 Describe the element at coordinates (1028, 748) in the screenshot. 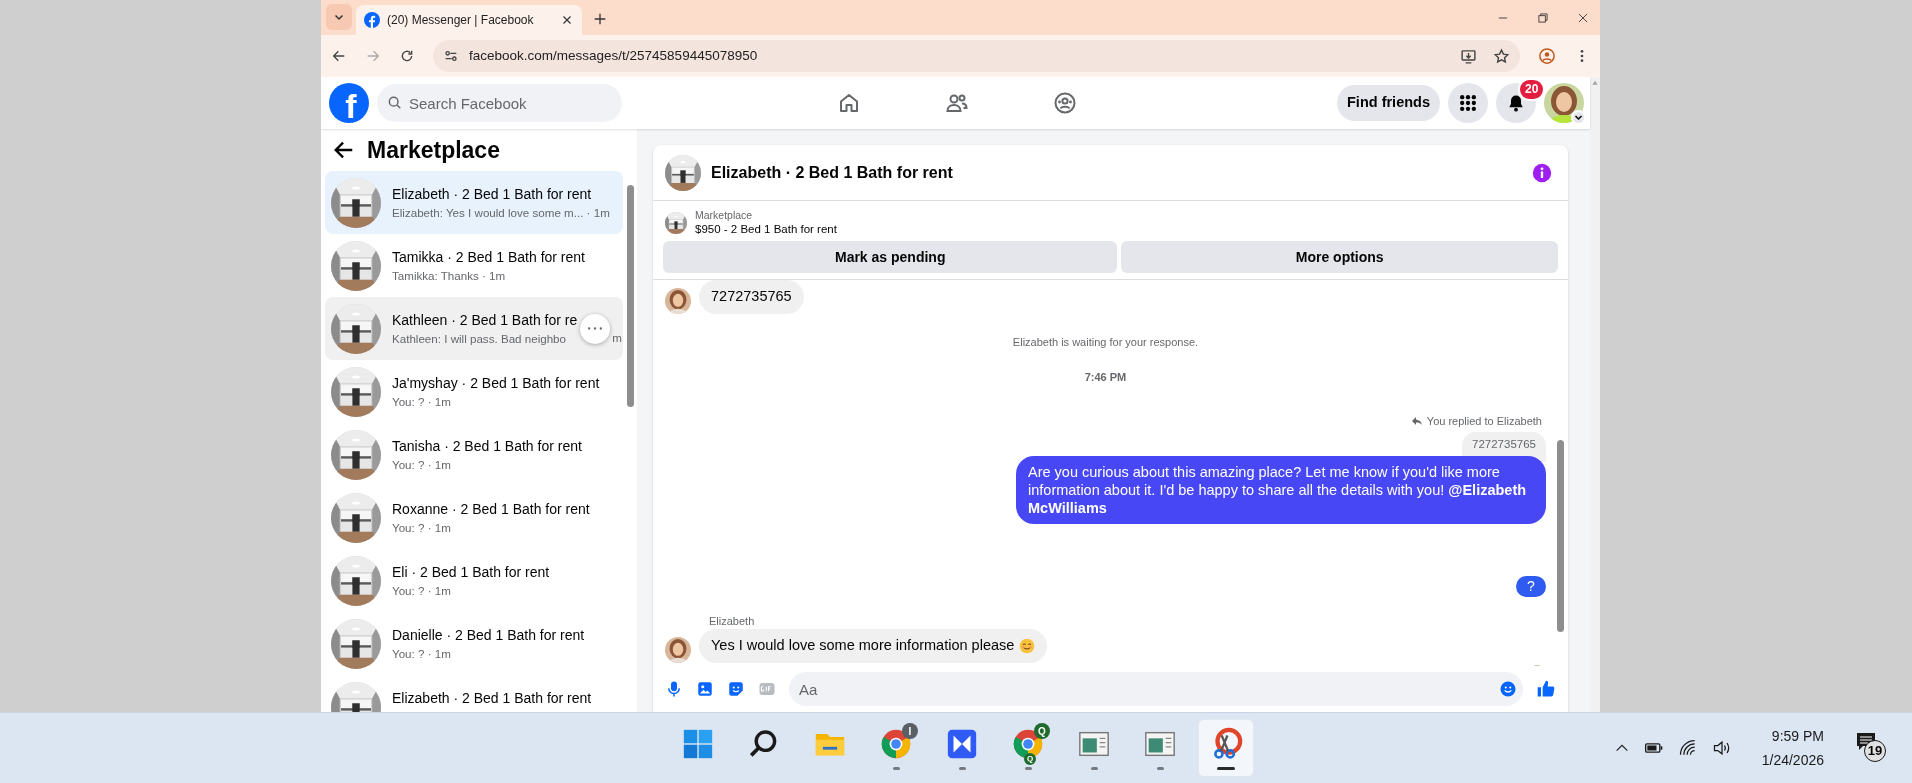

I see `taskbar-app: Q Q` at that location.